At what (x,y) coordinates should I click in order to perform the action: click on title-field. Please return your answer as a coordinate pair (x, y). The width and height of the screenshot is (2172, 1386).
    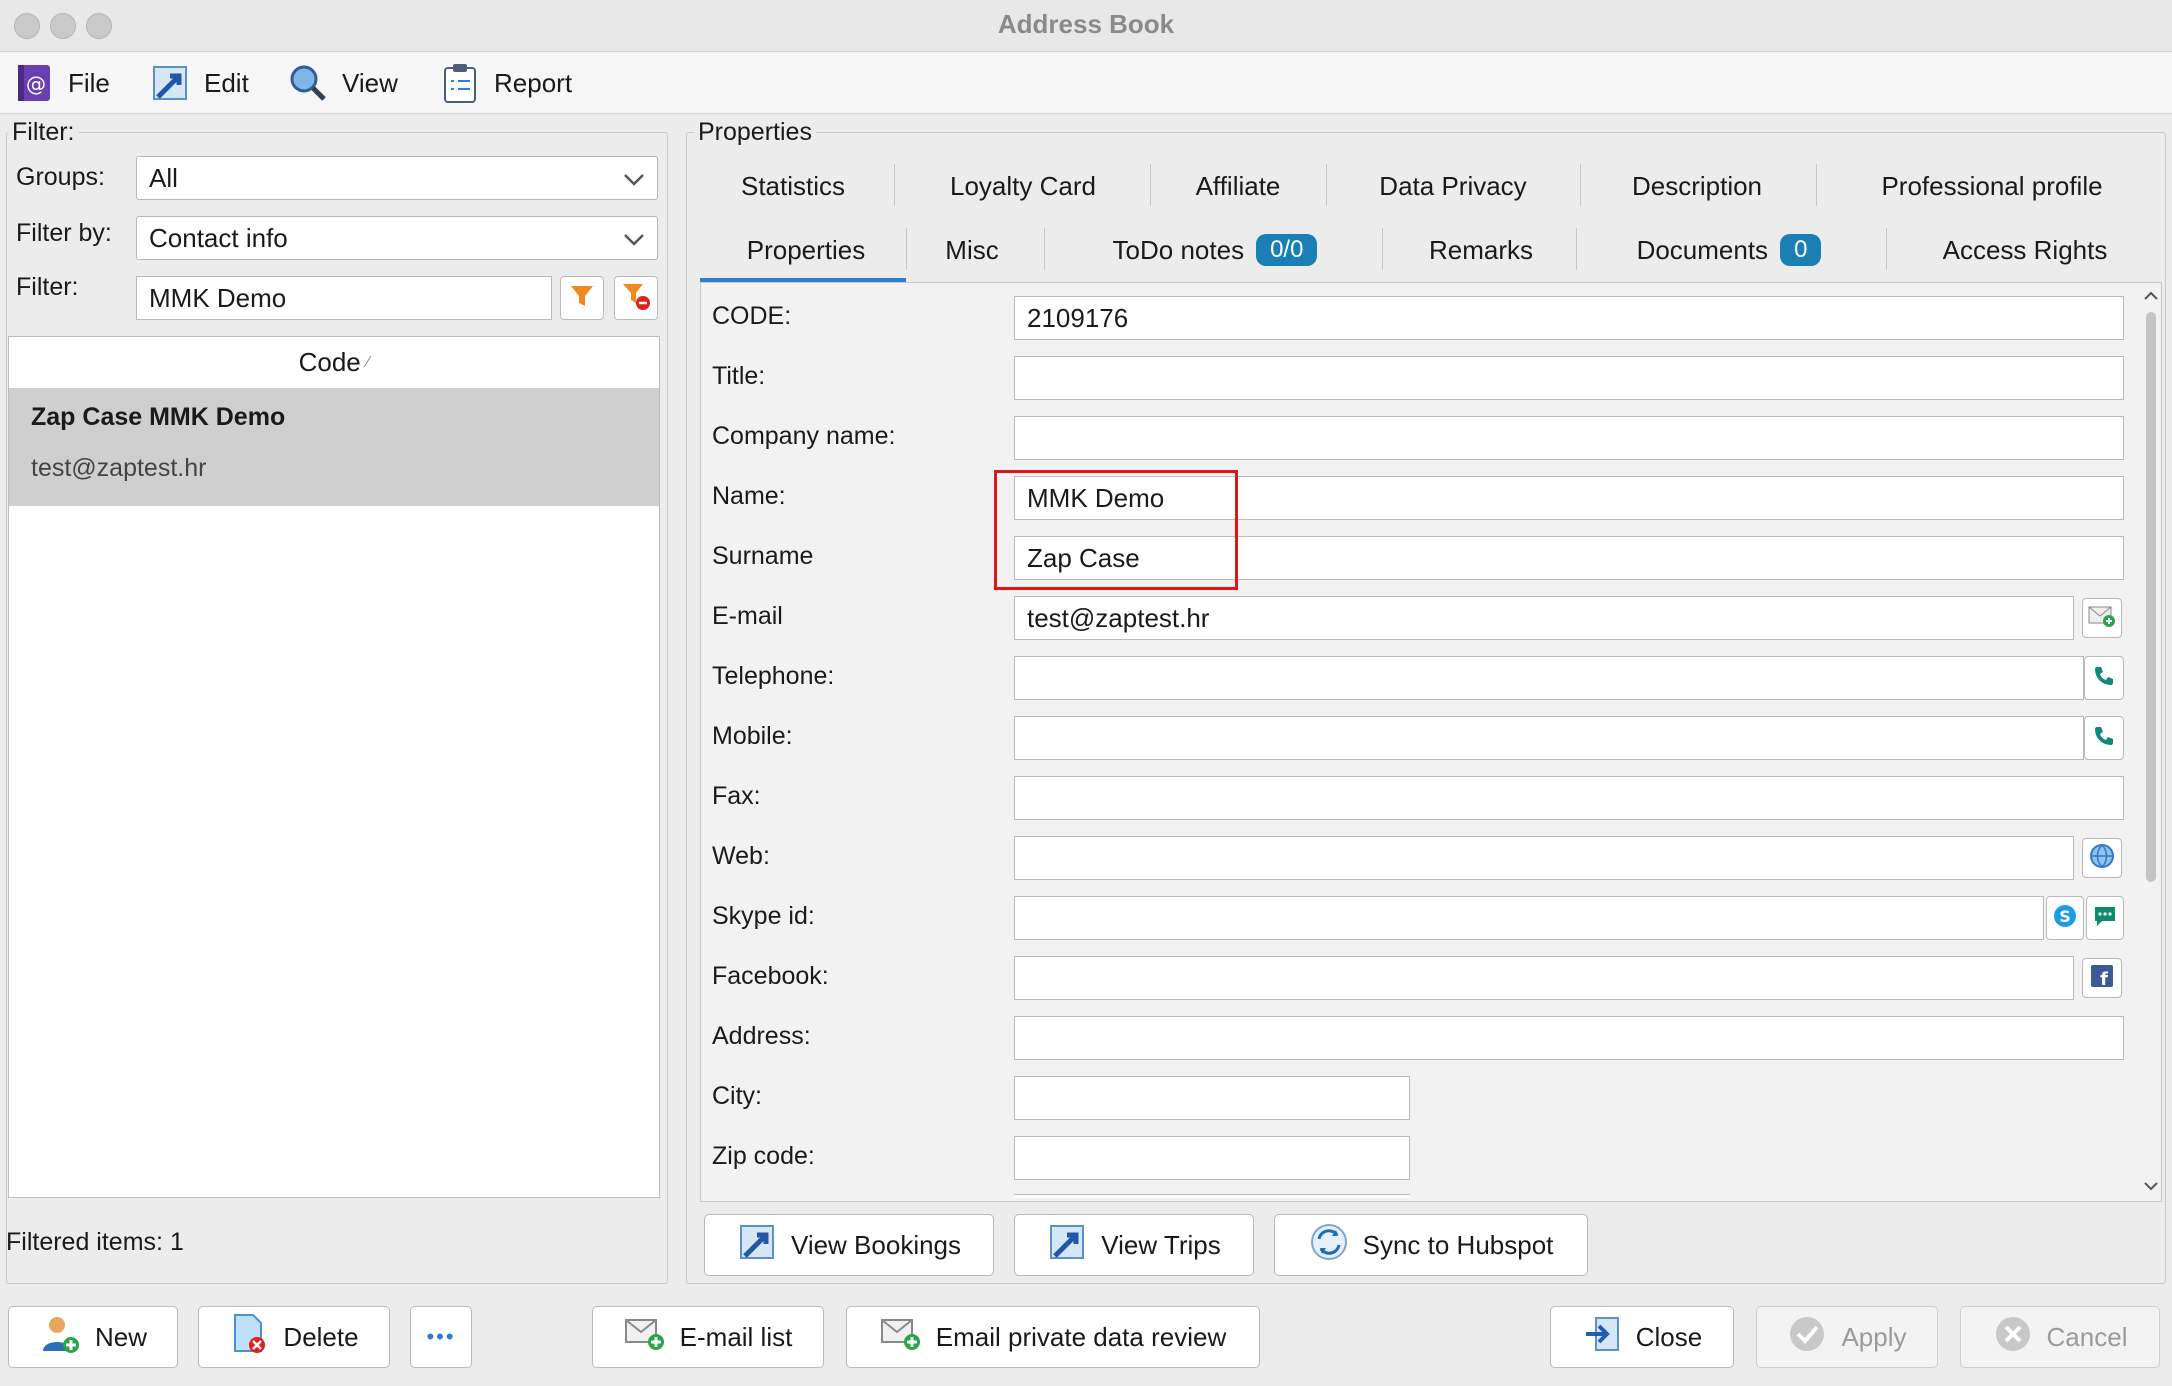
    Looking at the image, I should click on (1569, 378).